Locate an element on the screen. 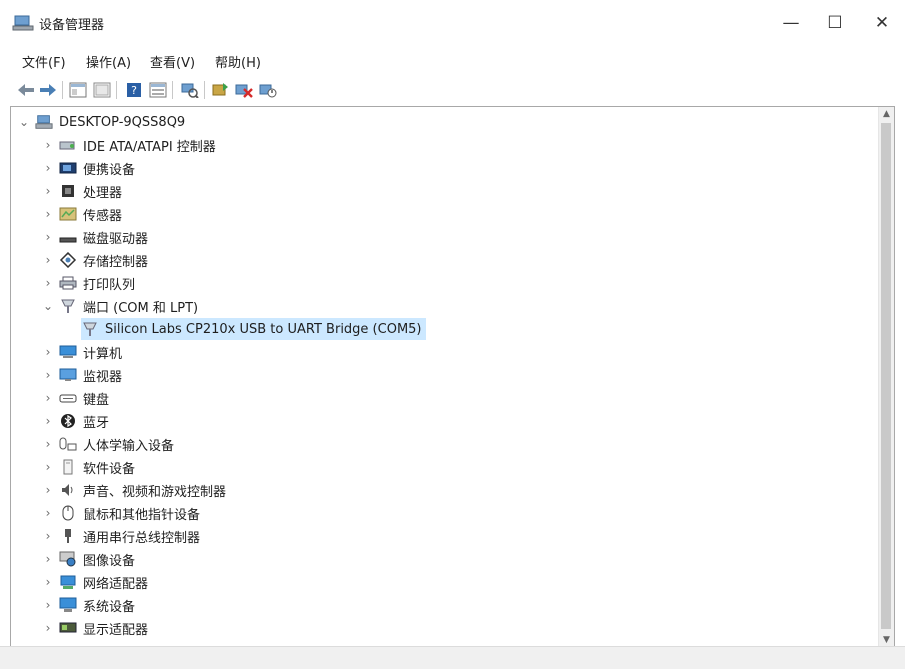 This screenshot has height=669, width=905. tree-category-label: 键盘 is located at coordinates (96, 400).